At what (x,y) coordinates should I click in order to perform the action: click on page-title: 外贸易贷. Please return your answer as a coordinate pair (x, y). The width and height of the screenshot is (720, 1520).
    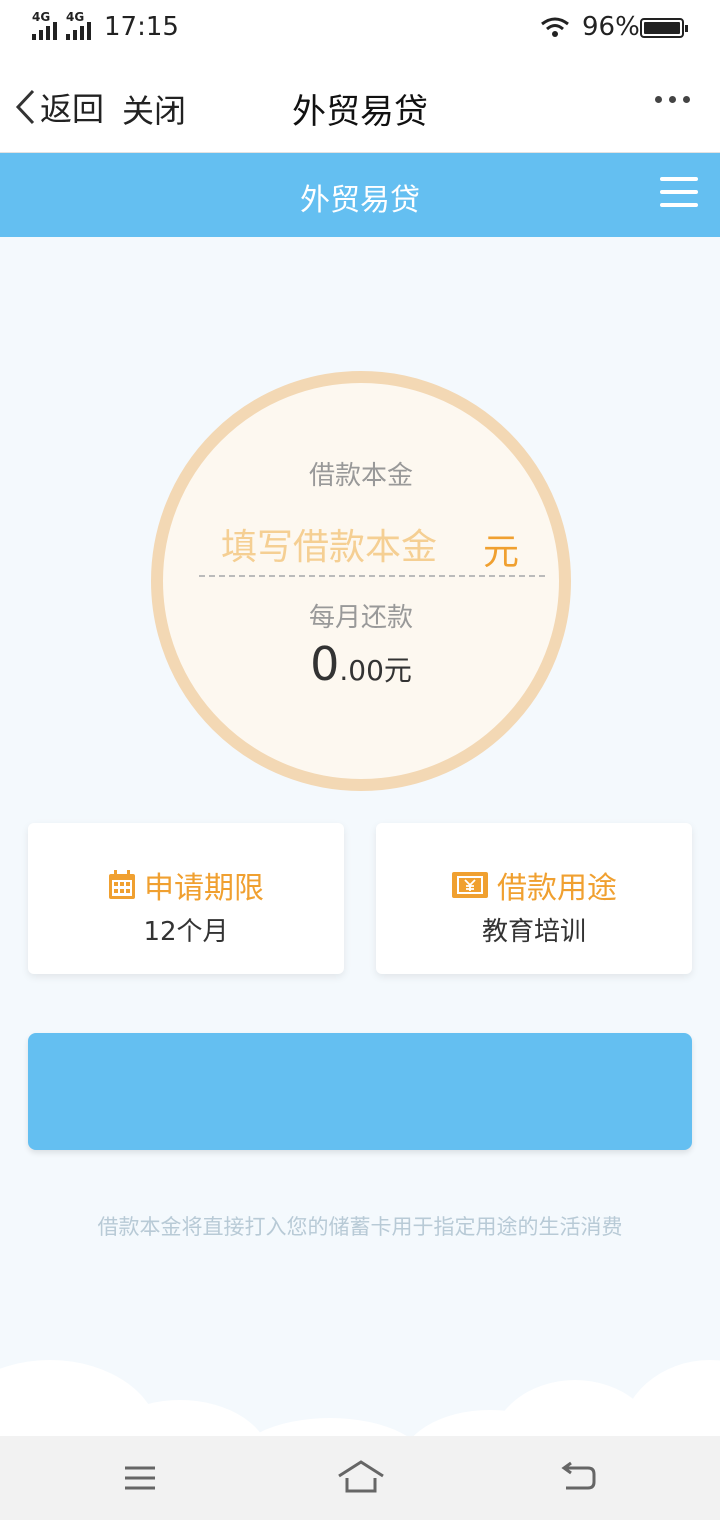
    Looking at the image, I should click on (360, 112).